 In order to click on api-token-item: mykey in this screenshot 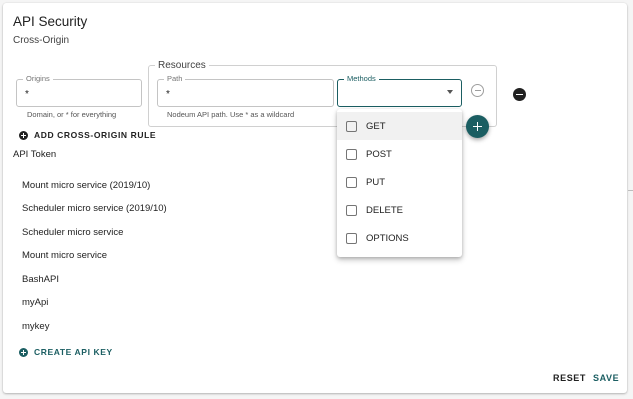, I will do `click(35, 326)`.